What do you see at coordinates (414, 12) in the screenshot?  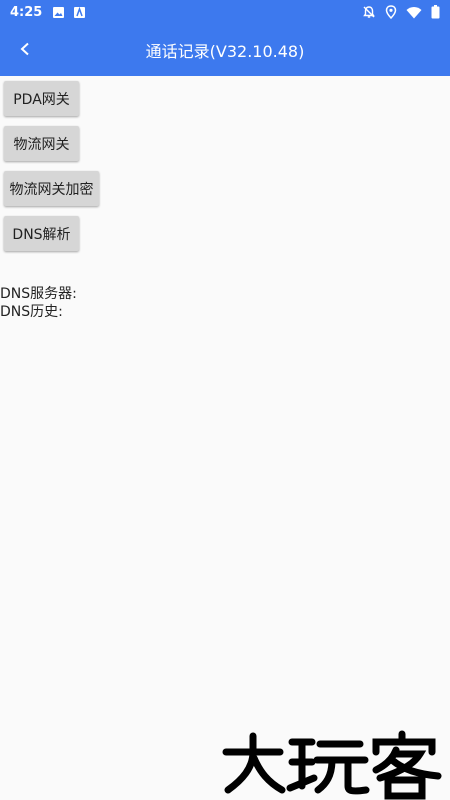 I see `wifi-icon` at bounding box center [414, 12].